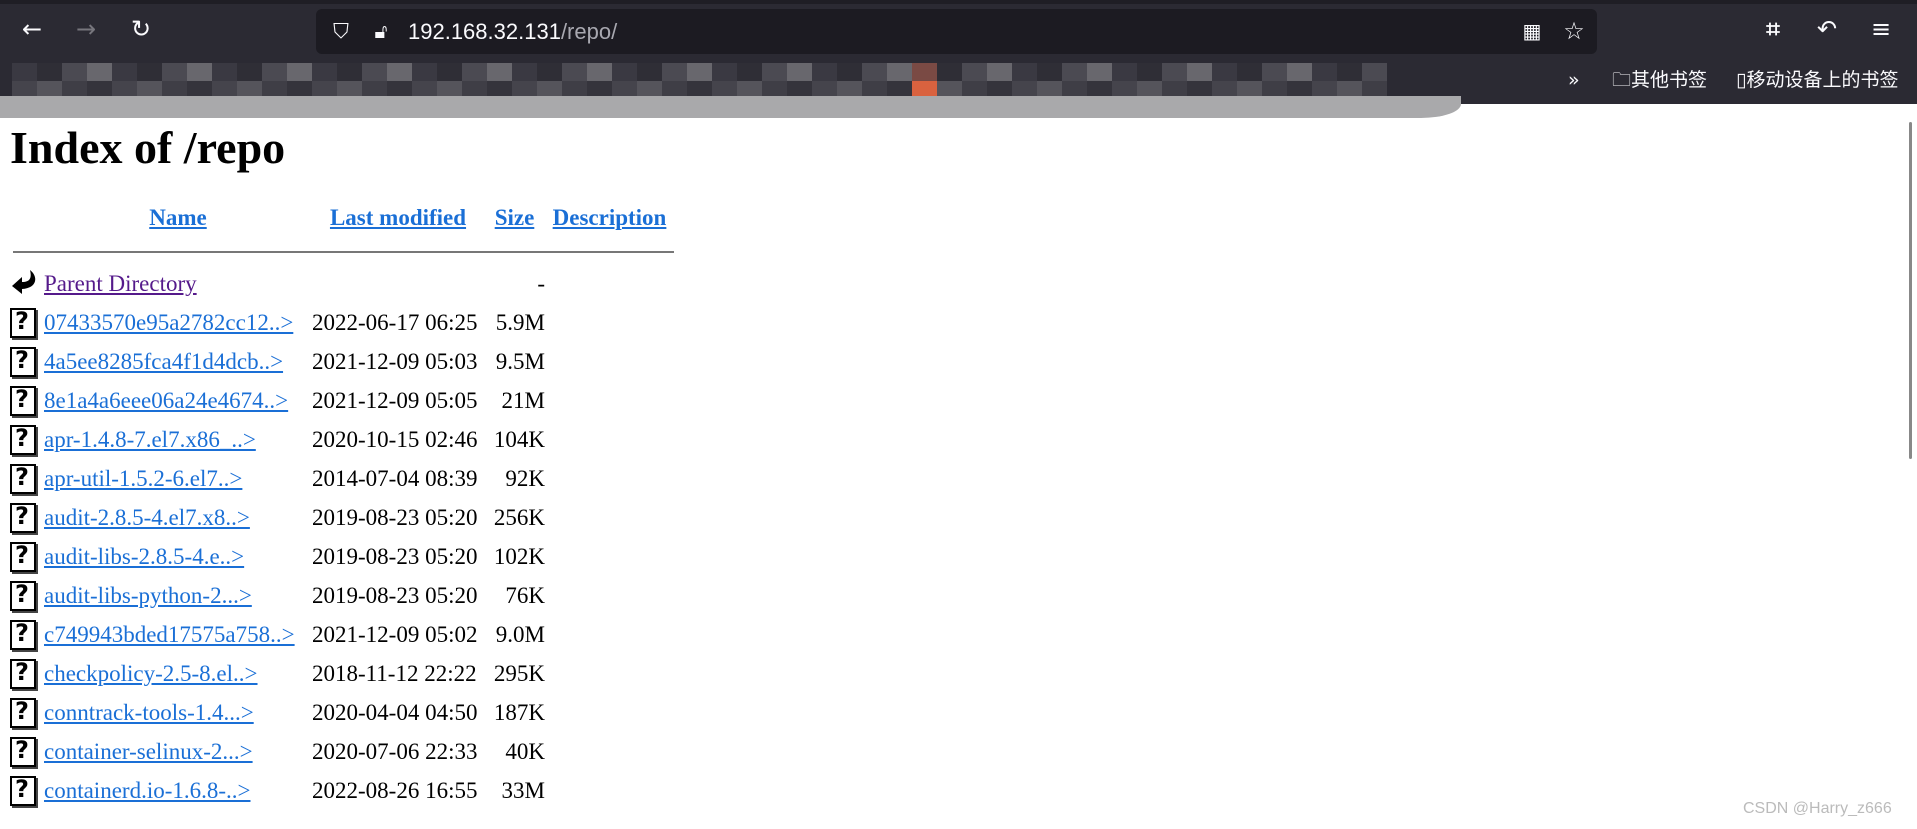  Describe the element at coordinates (520, 634) in the screenshot. I see `file-size: 9.0M` at that location.